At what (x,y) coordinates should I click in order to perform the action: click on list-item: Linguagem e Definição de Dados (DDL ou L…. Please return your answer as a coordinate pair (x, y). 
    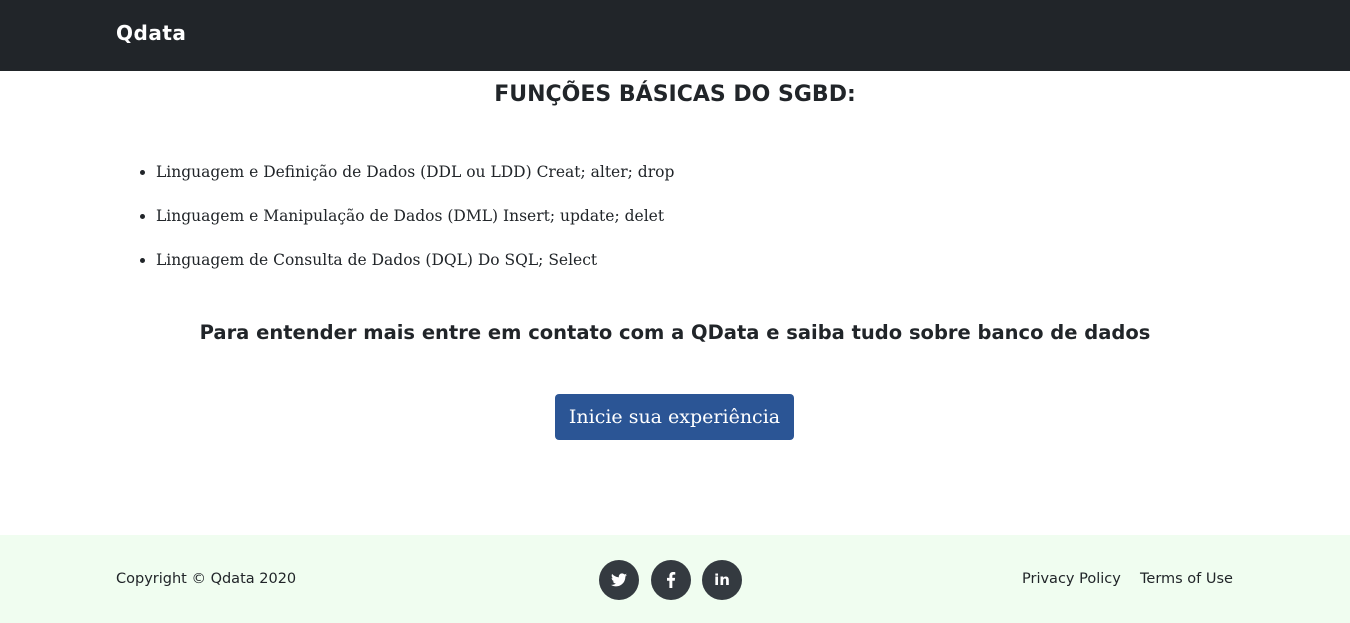
    Looking at the image, I should click on (415, 182).